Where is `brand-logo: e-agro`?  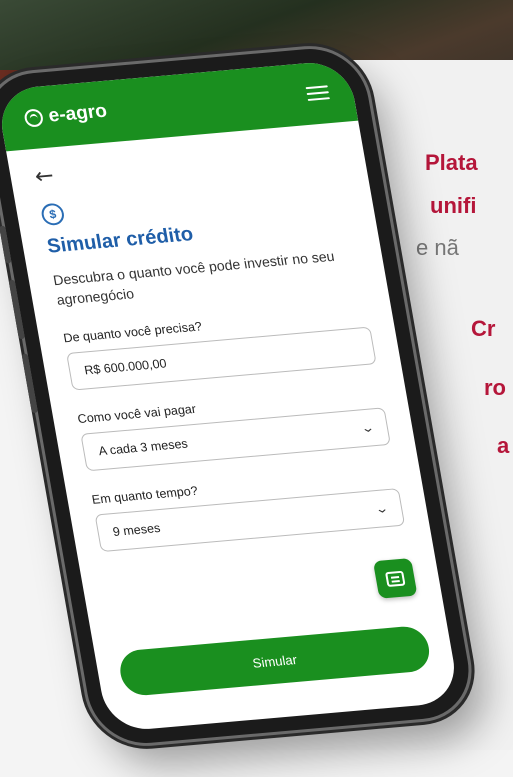 brand-logo: e-agro is located at coordinates (66, 115).